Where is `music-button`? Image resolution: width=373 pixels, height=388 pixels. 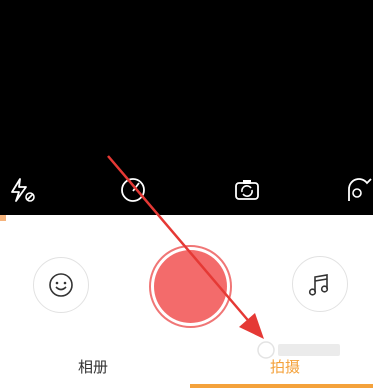 music-button is located at coordinates (320, 284).